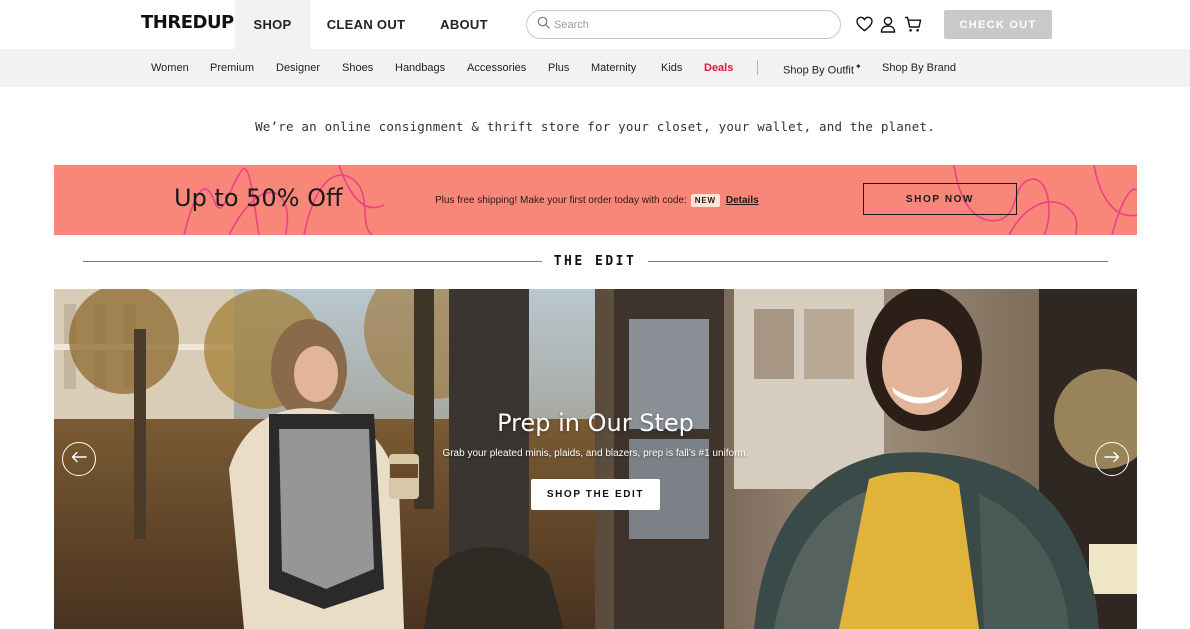 The width and height of the screenshot is (1190, 629). I want to click on thredup-logo: THREDUP, so click(187, 22).